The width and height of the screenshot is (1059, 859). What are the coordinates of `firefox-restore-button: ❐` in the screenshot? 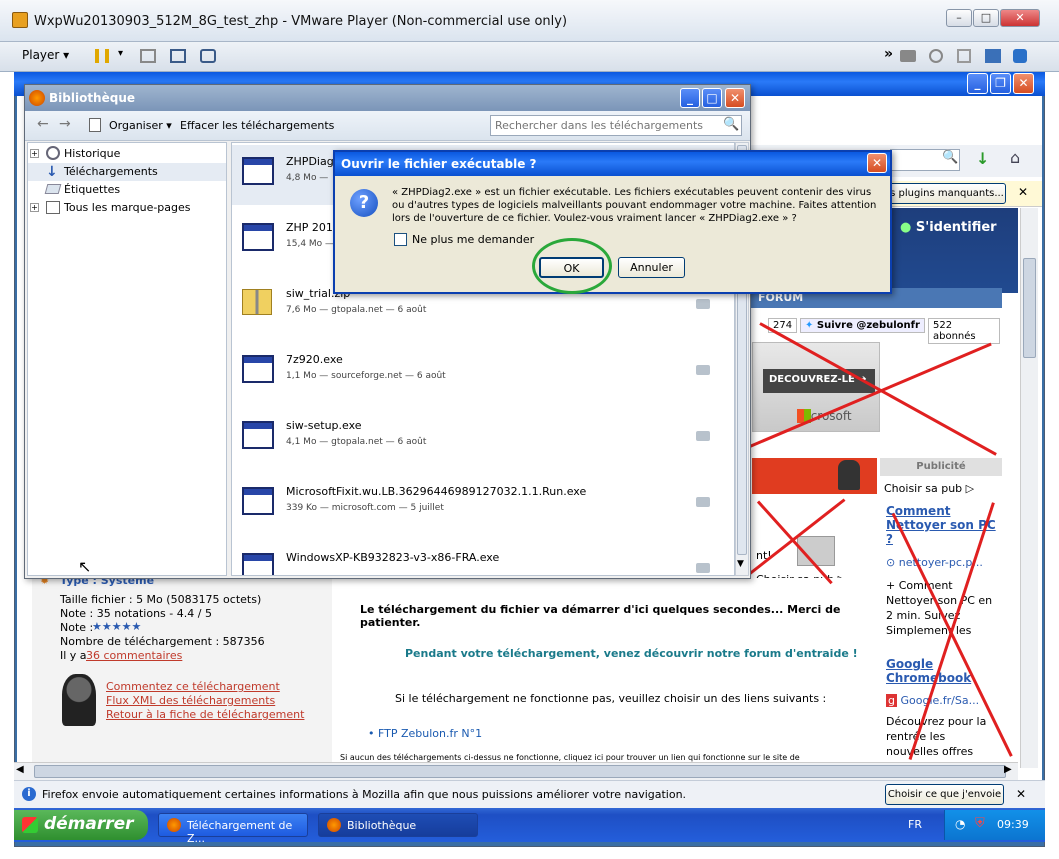 It's located at (1000, 83).